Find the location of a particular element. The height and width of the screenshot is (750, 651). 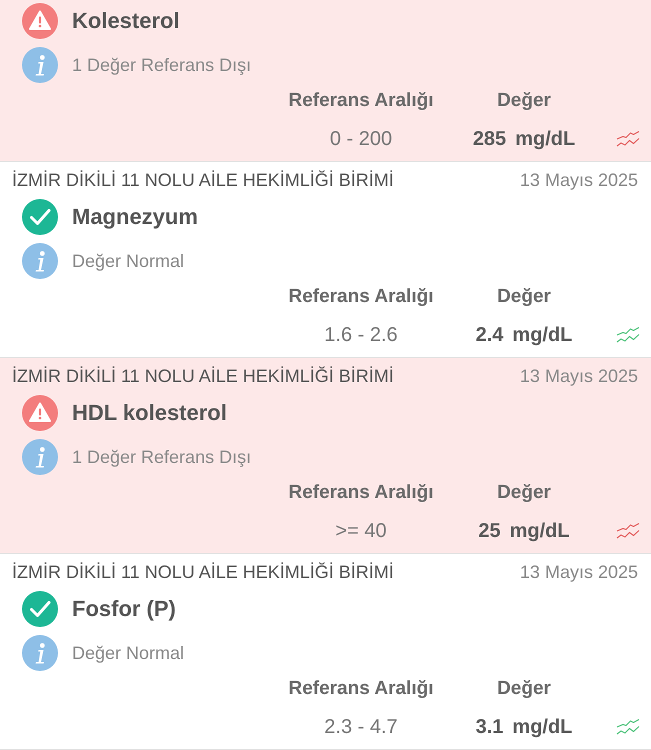

result-value: 3.1 is located at coordinates (490, 727).